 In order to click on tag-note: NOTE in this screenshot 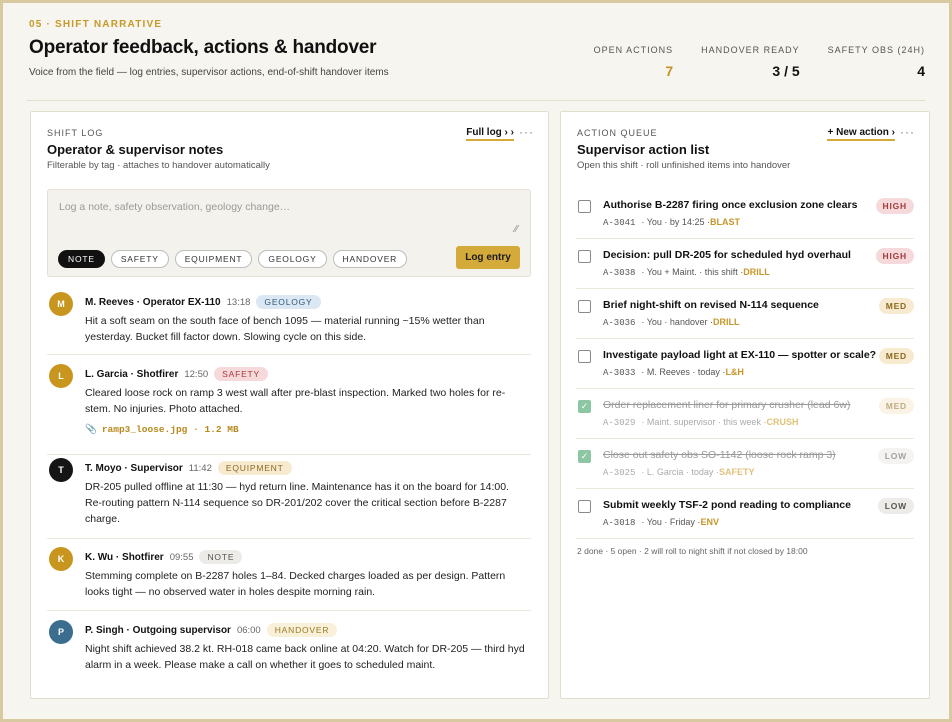, I will do `click(81, 259)`.